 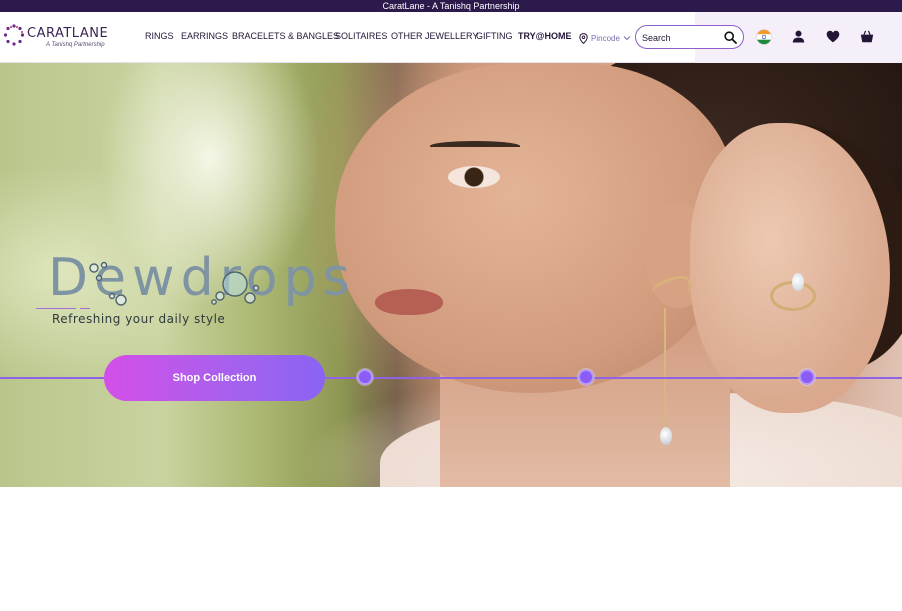 I want to click on dewdrop-bubbles-icon, so click(x=174, y=283).